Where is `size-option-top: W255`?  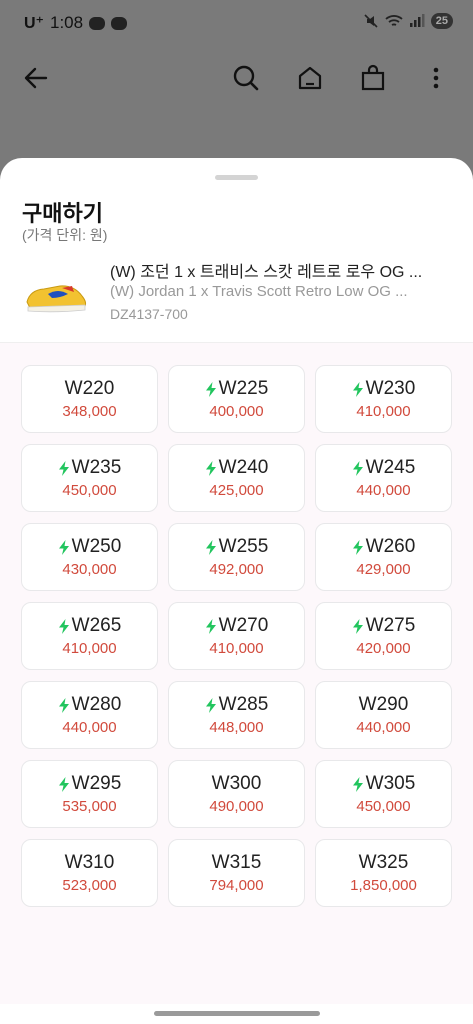 size-option-top: W255 is located at coordinates (237, 547).